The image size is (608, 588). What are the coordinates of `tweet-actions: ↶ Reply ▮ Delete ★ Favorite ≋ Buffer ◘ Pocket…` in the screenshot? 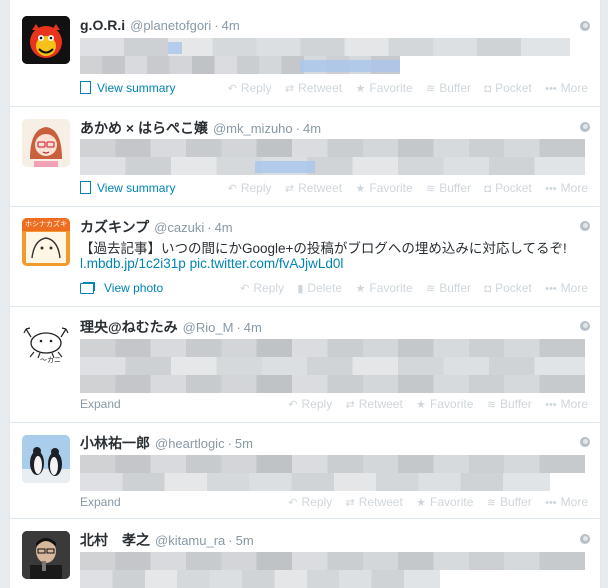 It's located at (409, 288).